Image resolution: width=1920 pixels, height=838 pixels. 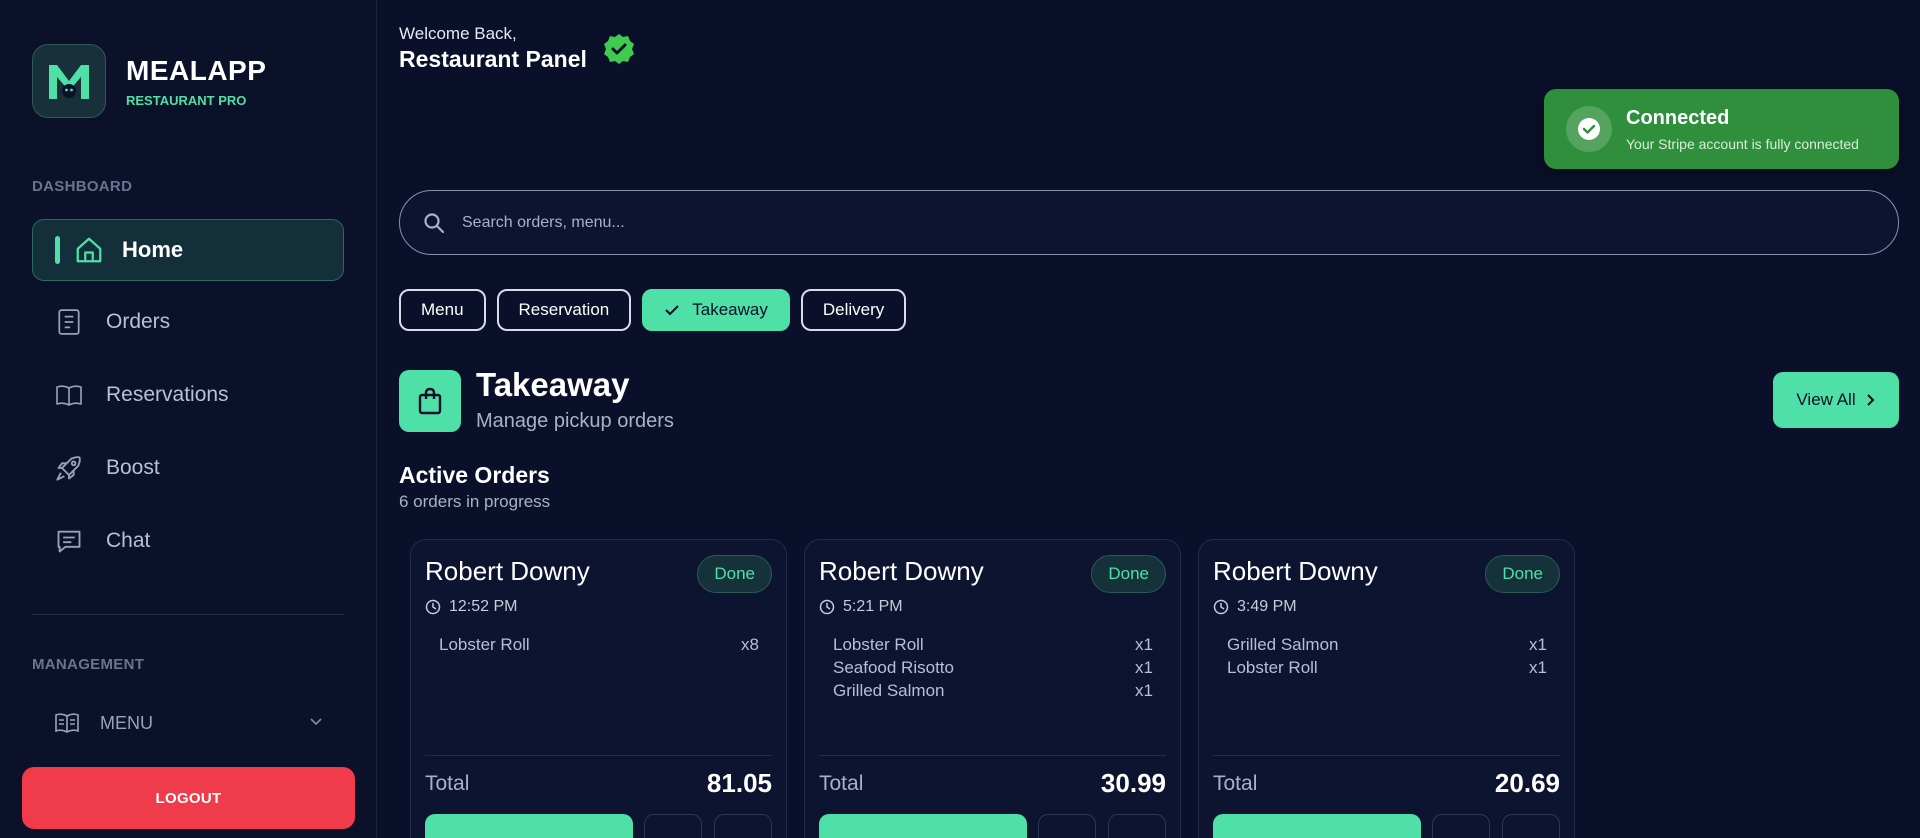 What do you see at coordinates (575, 421) in the screenshot?
I see `section-subtitle: Manage pickup orders` at bounding box center [575, 421].